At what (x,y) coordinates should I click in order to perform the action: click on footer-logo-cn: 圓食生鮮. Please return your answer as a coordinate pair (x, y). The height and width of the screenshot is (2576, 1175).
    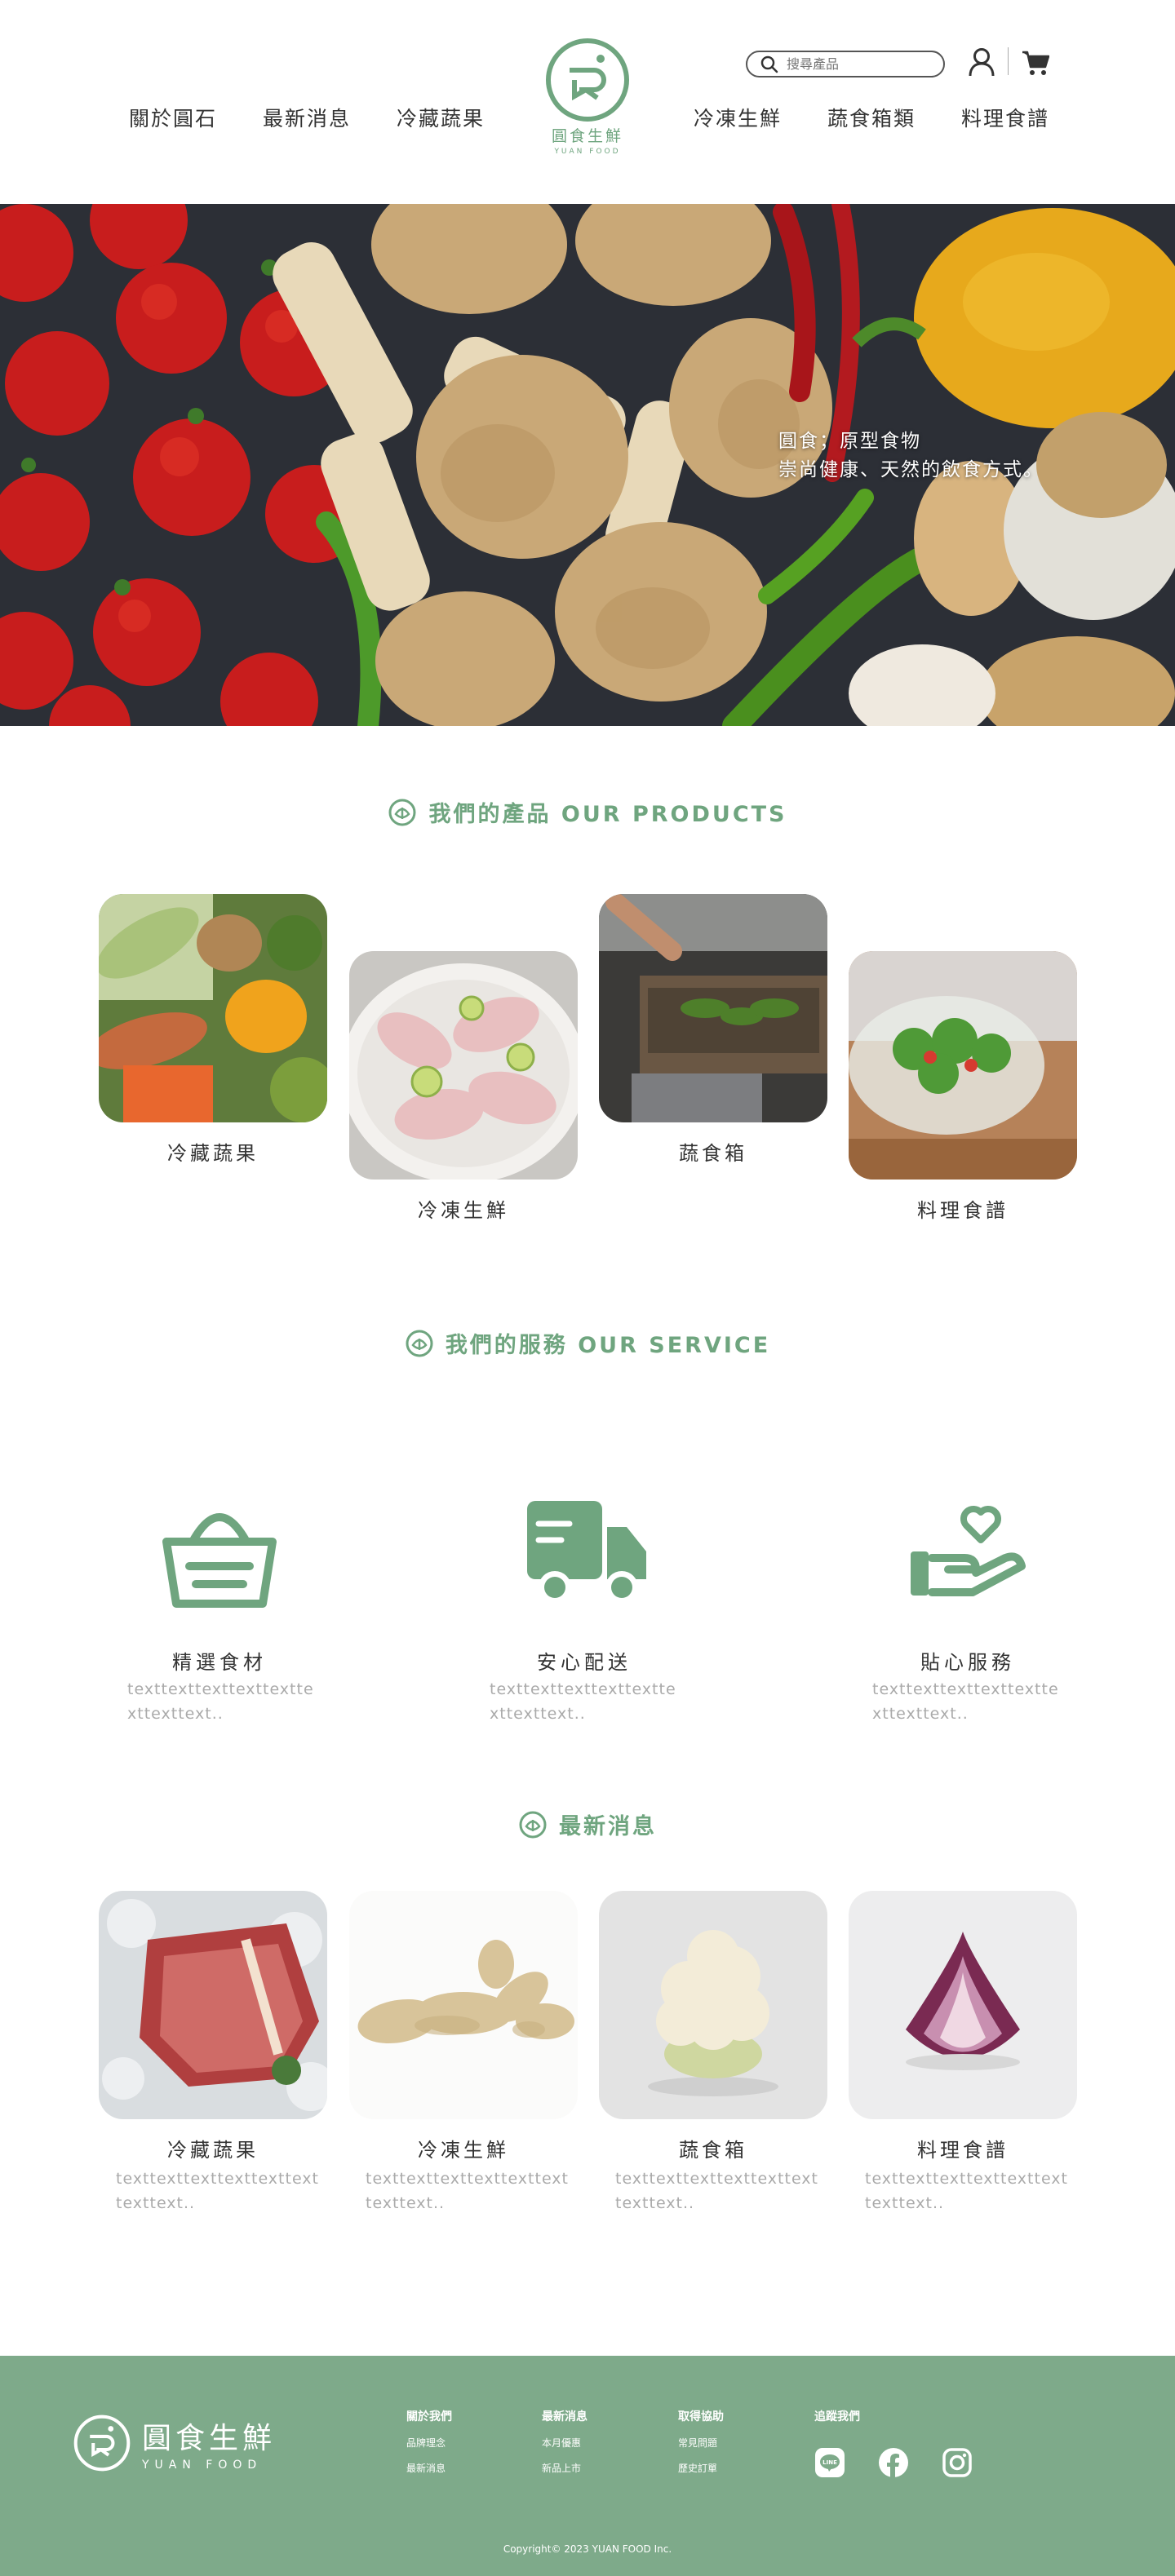
    Looking at the image, I should click on (209, 2438).